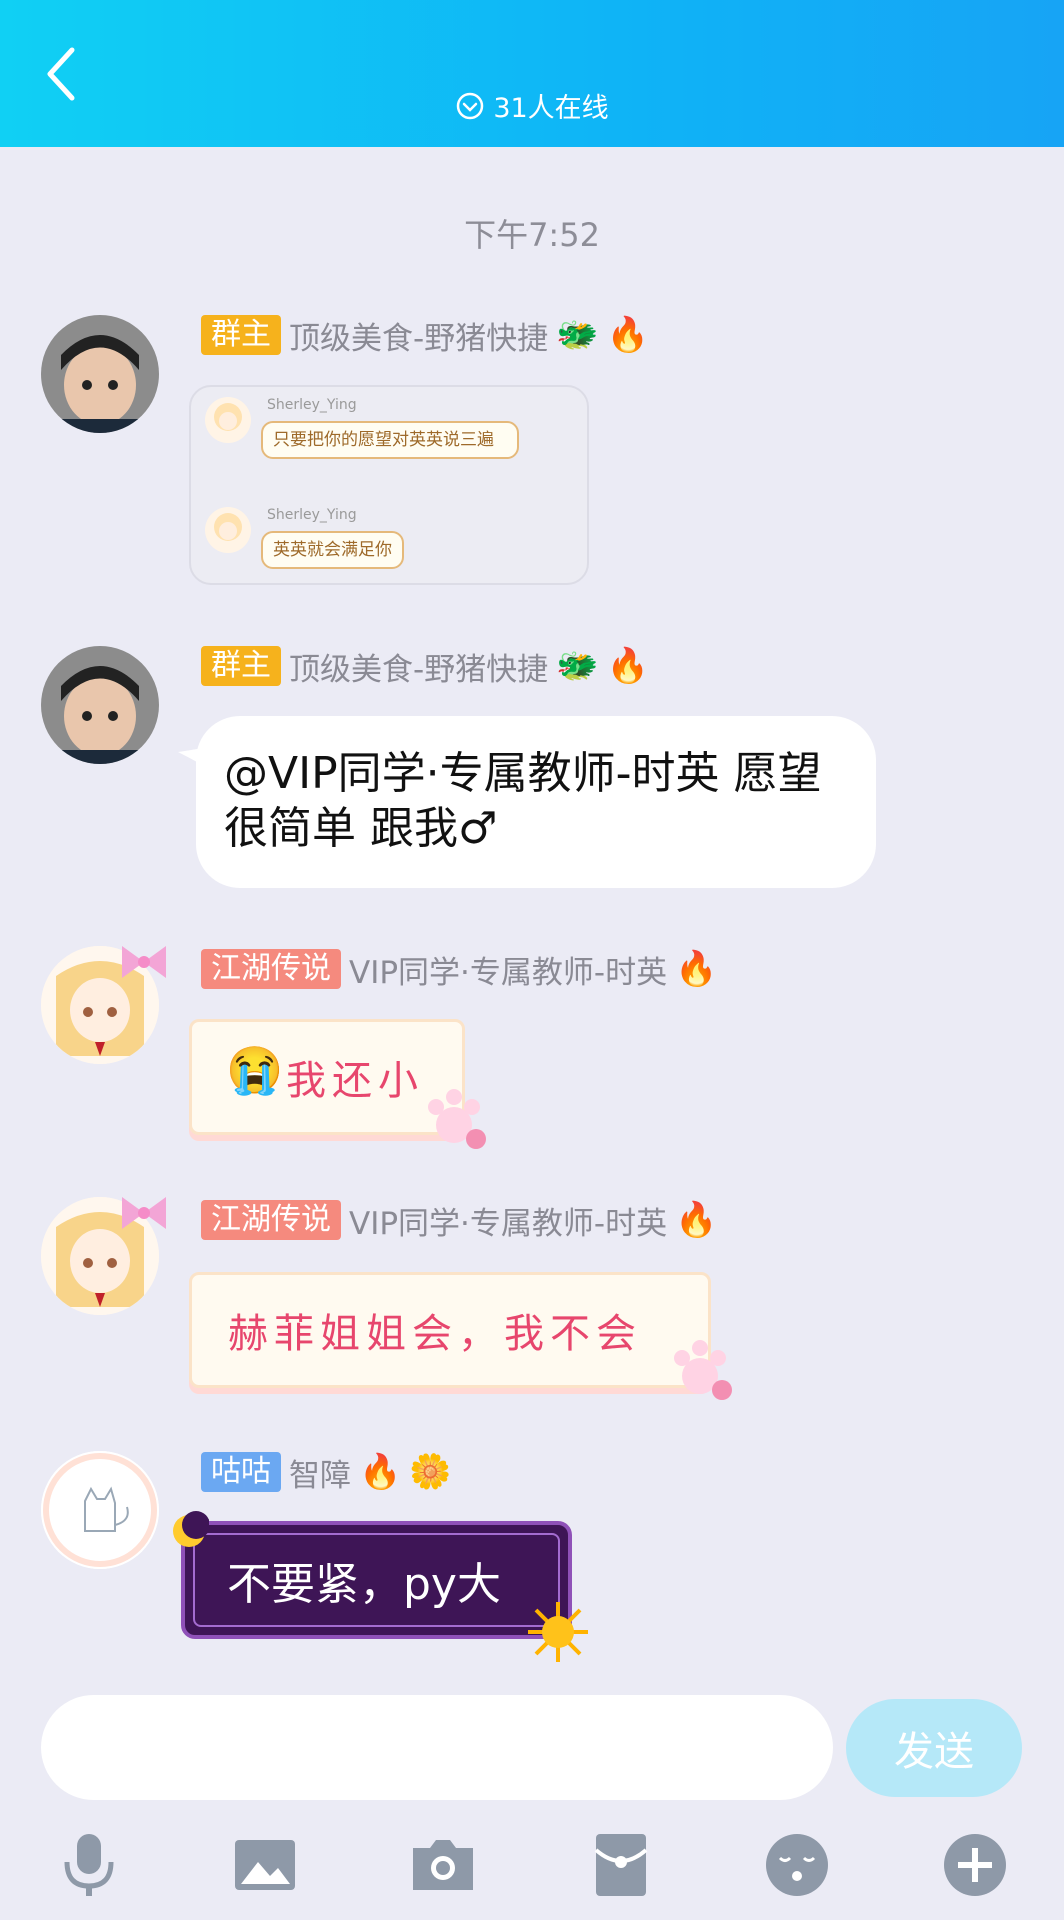 The width and height of the screenshot is (1064, 1920). I want to click on online-count: 31人在线, so click(532, 105).